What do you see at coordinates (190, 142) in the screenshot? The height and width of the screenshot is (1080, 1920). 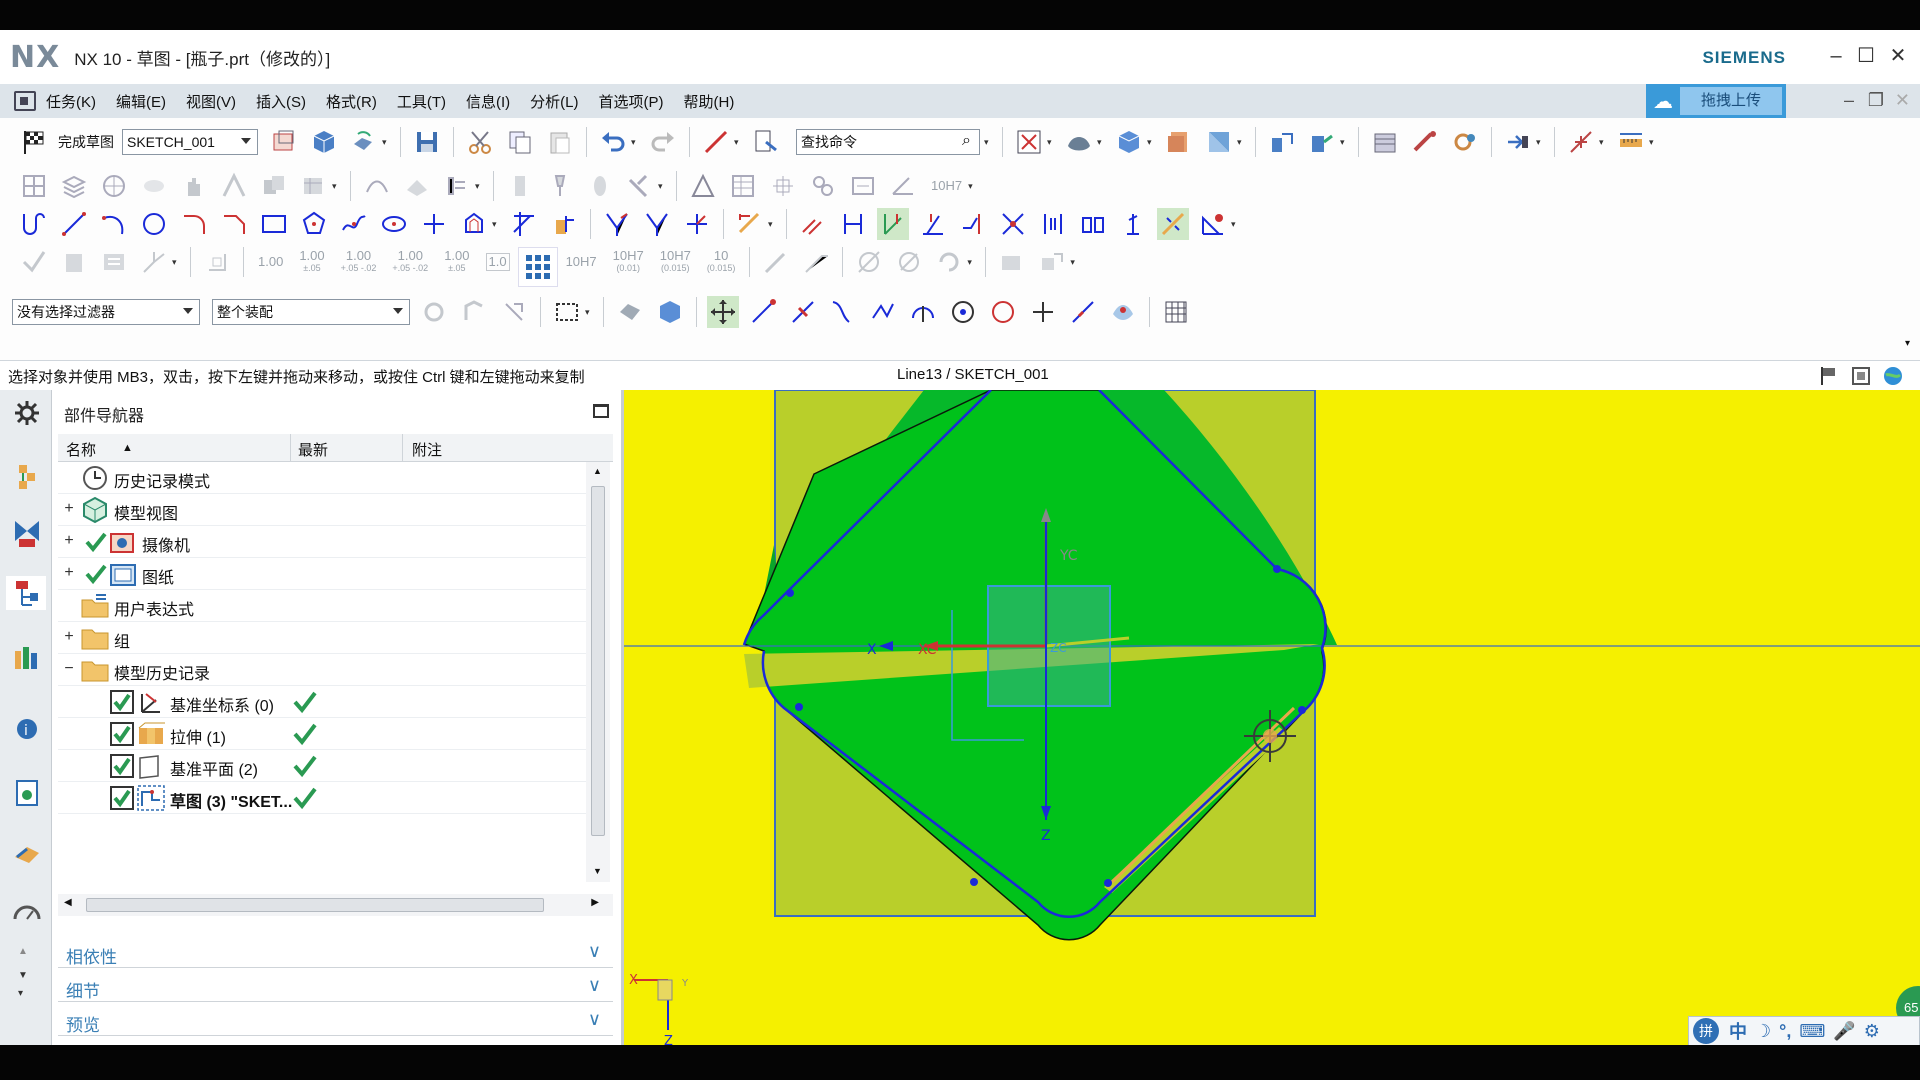 I see `sketch-name-select: SKETCH_001` at bounding box center [190, 142].